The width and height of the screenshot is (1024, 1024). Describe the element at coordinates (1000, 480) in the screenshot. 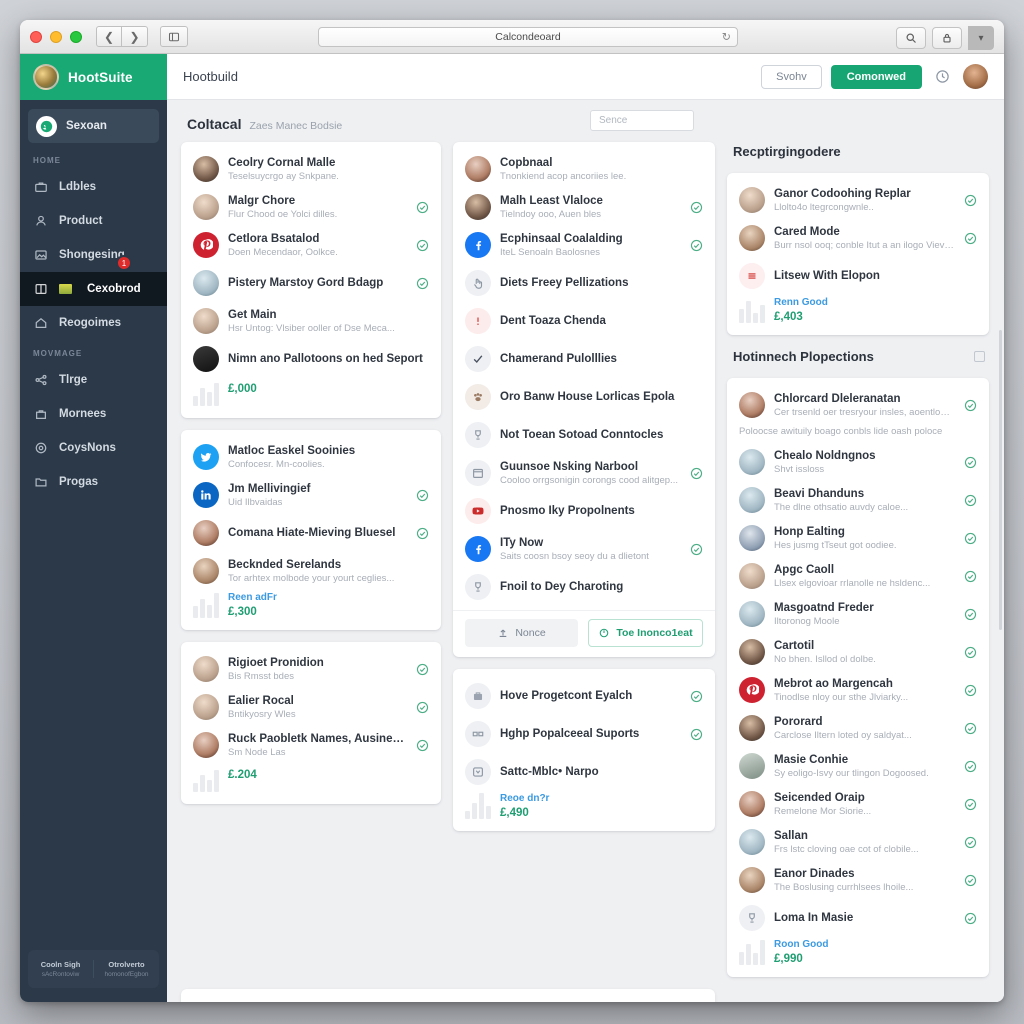

I see `scrollbar` at that location.